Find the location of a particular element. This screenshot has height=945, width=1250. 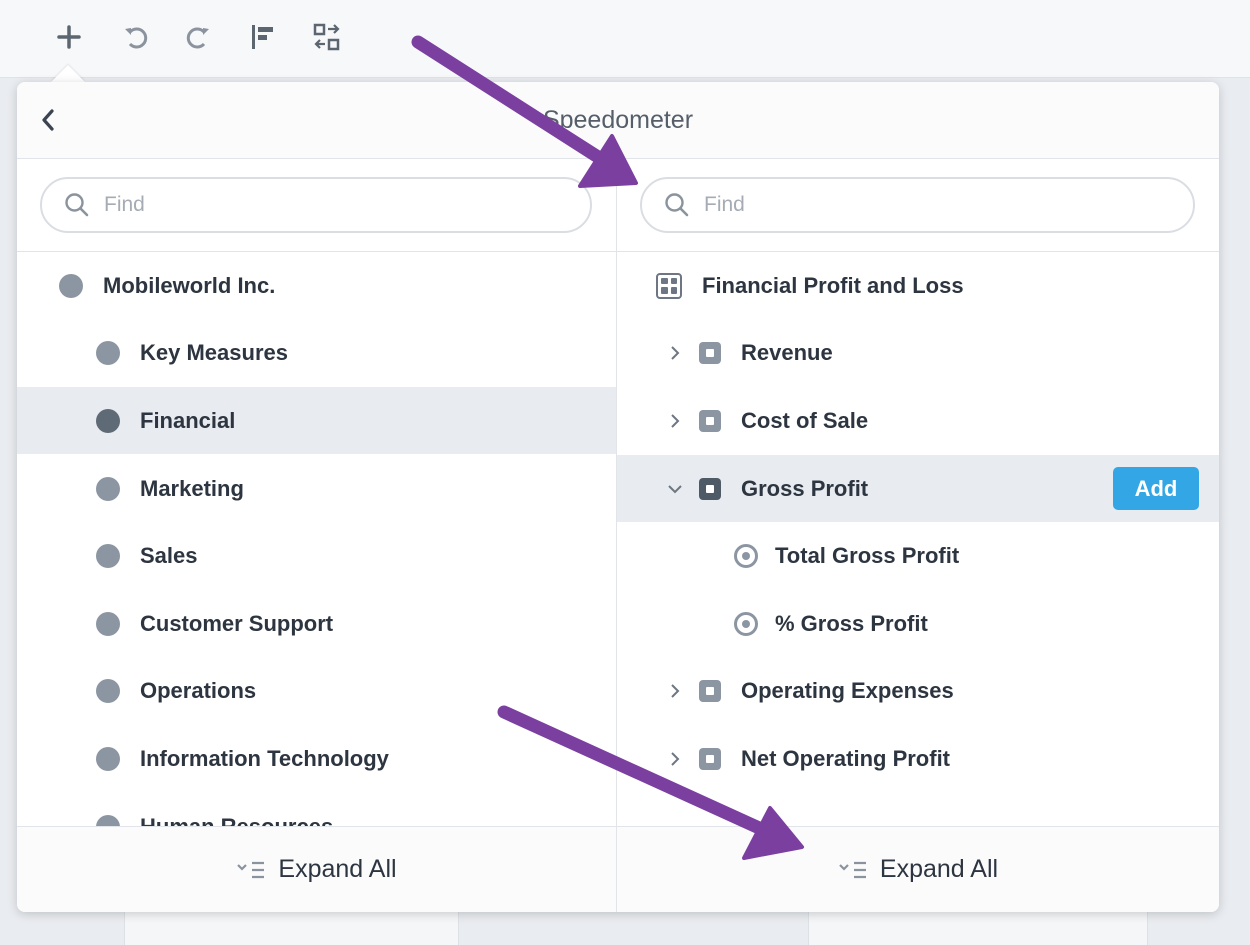

tree-item-label: Gross Profit is located at coordinates (805, 488).